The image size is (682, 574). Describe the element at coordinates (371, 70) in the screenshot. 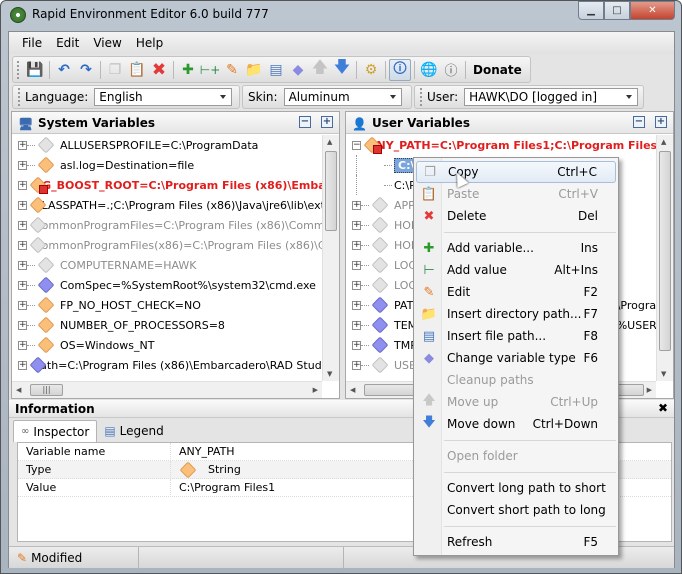

I see `settings-button: ⚙` at that location.